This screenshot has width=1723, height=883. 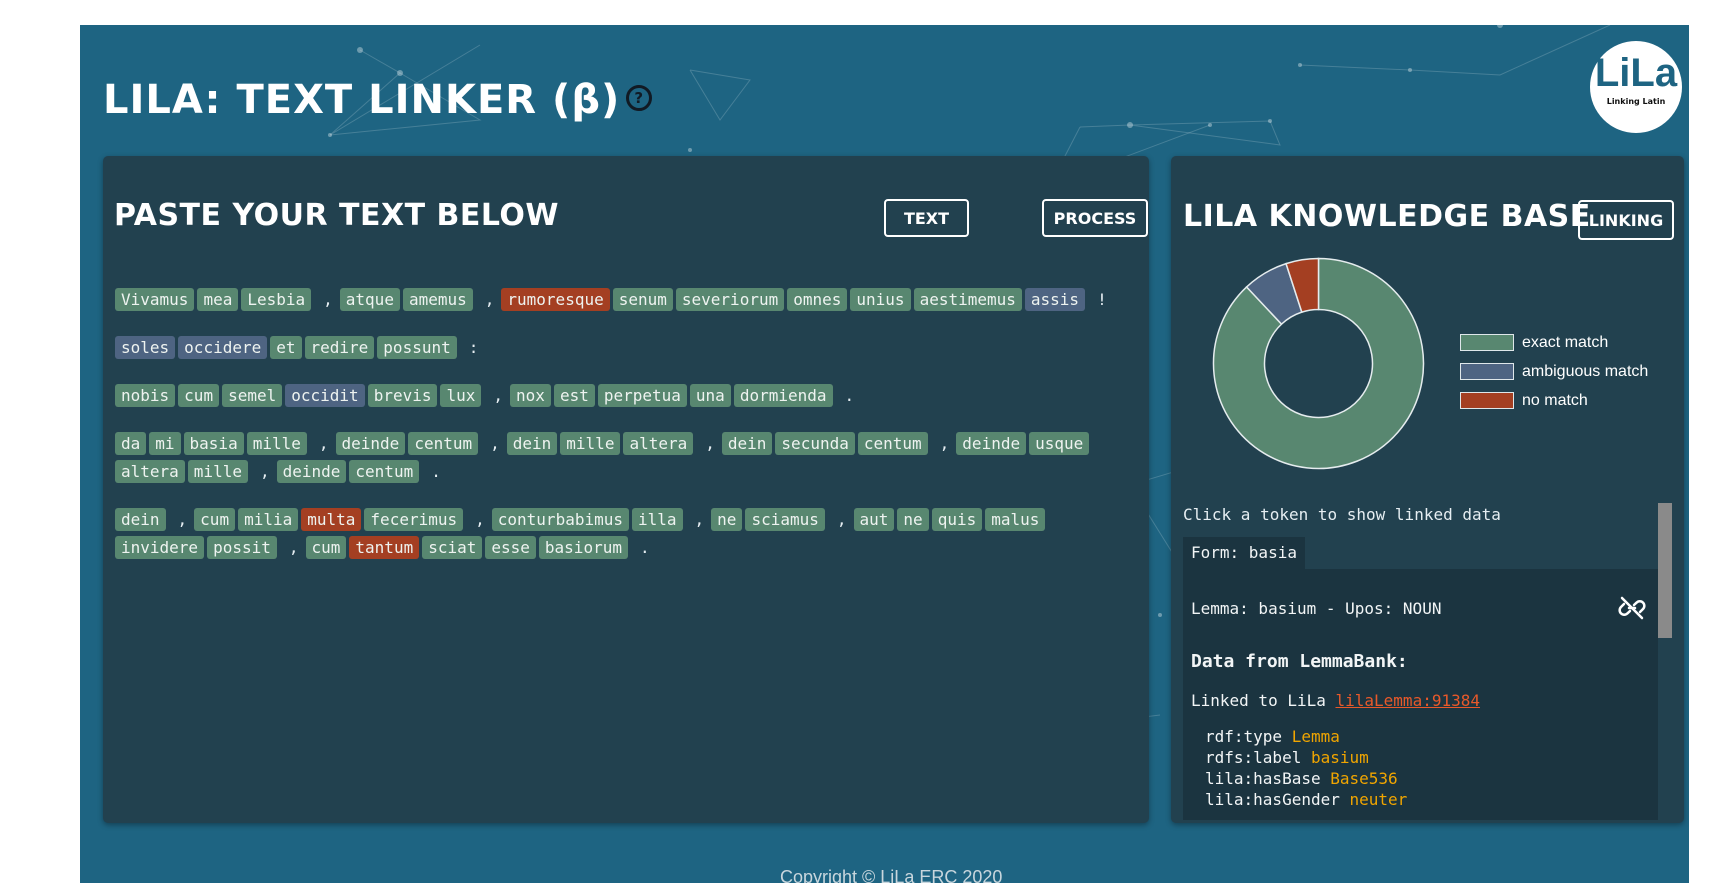 What do you see at coordinates (880, 299) in the screenshot?
I see `token-exact: unius` at bounding box center [880, 299].